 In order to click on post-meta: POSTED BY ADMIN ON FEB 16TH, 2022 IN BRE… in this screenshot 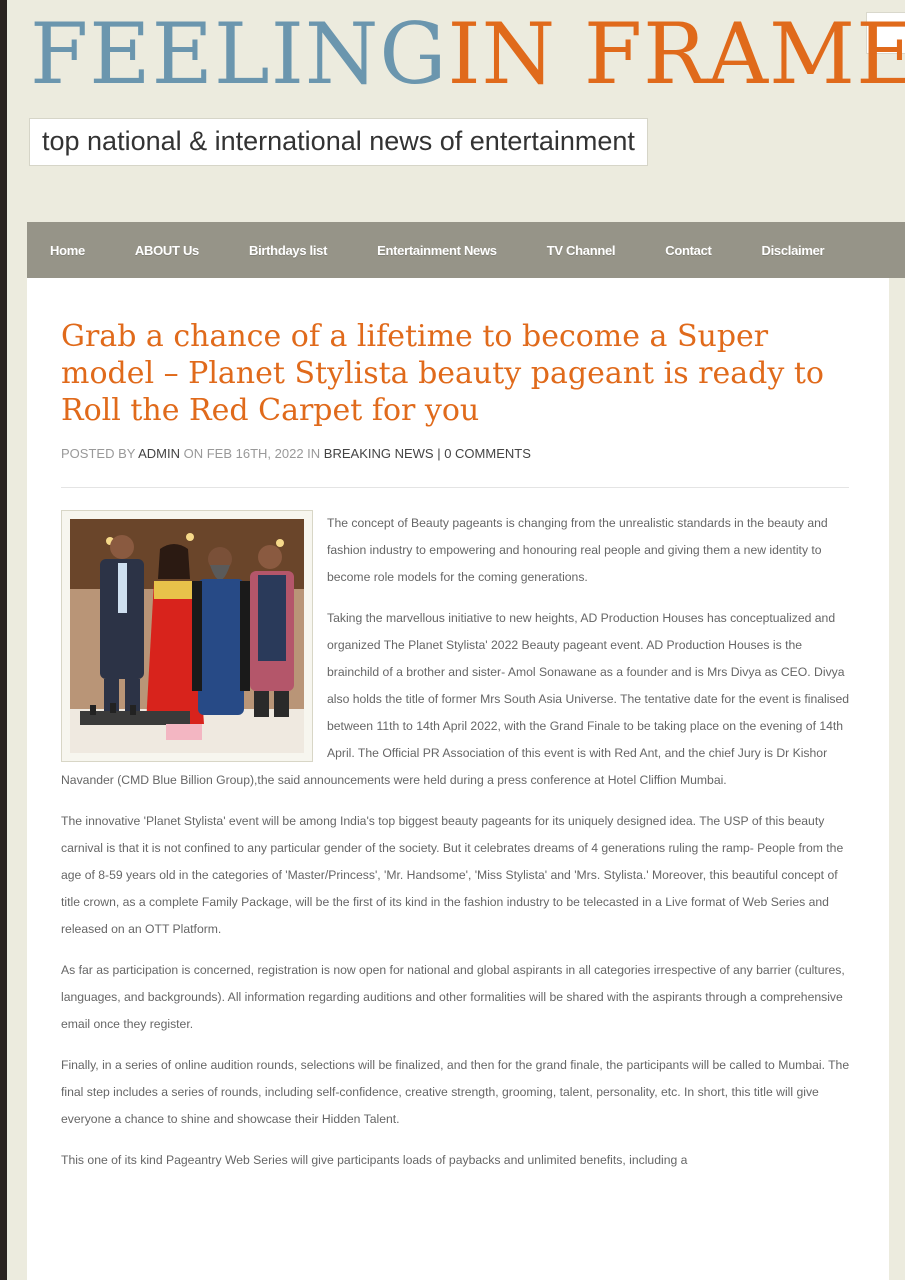, I will do `click(296, 453)`.